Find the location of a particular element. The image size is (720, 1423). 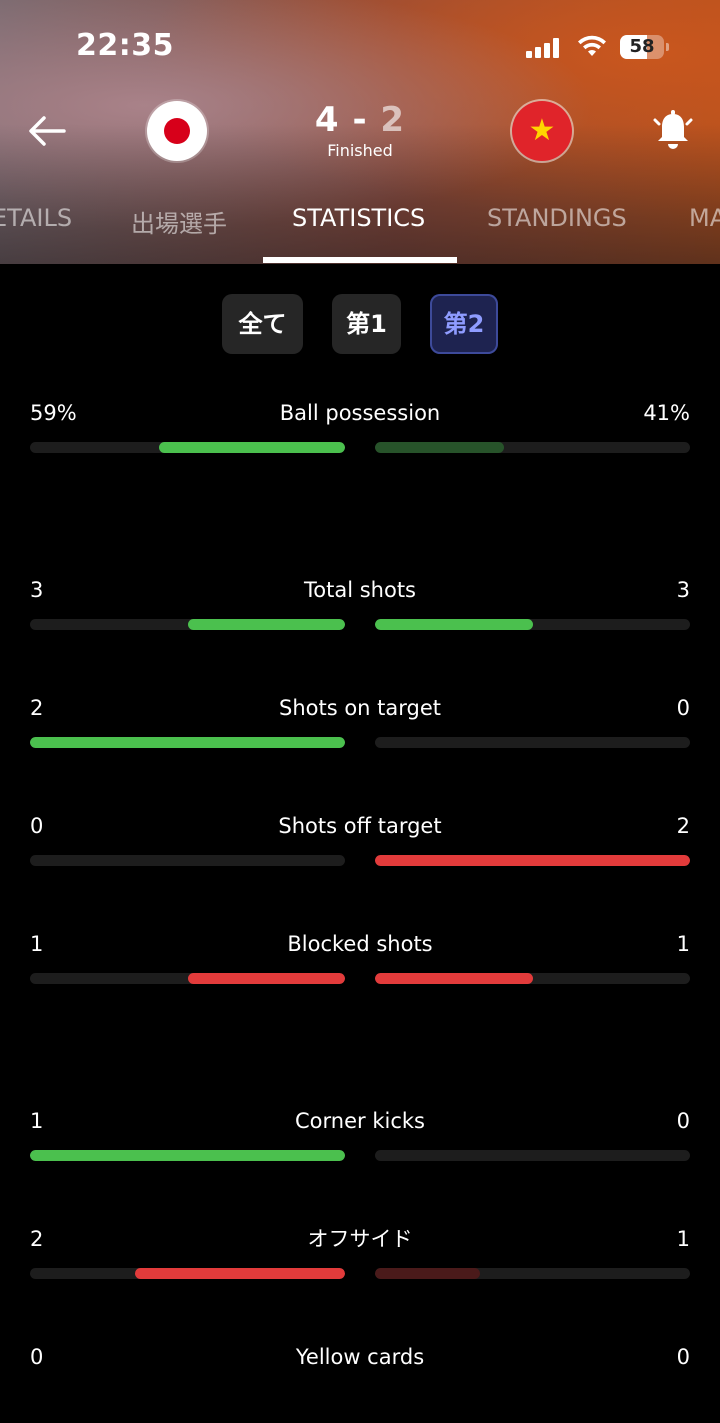

tab-standings: STANDINGS is located at coordinates (557, 218).